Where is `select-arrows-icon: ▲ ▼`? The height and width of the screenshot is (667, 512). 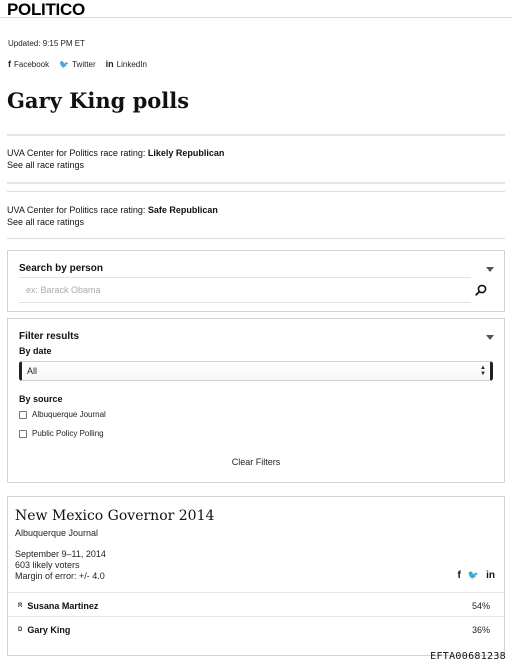
select-arrows-icon: ▲ ▼ is located at coordinates (483, 371).